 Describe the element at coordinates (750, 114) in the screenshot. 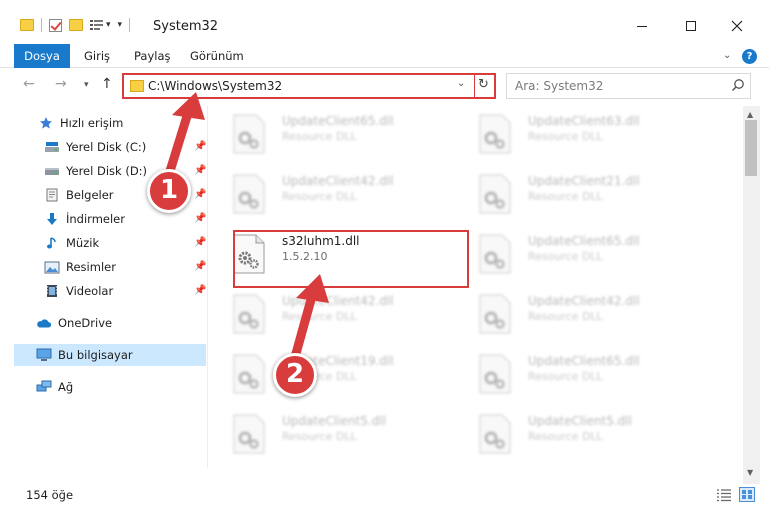

I see `scroll-up-icon: ▲` at that location.